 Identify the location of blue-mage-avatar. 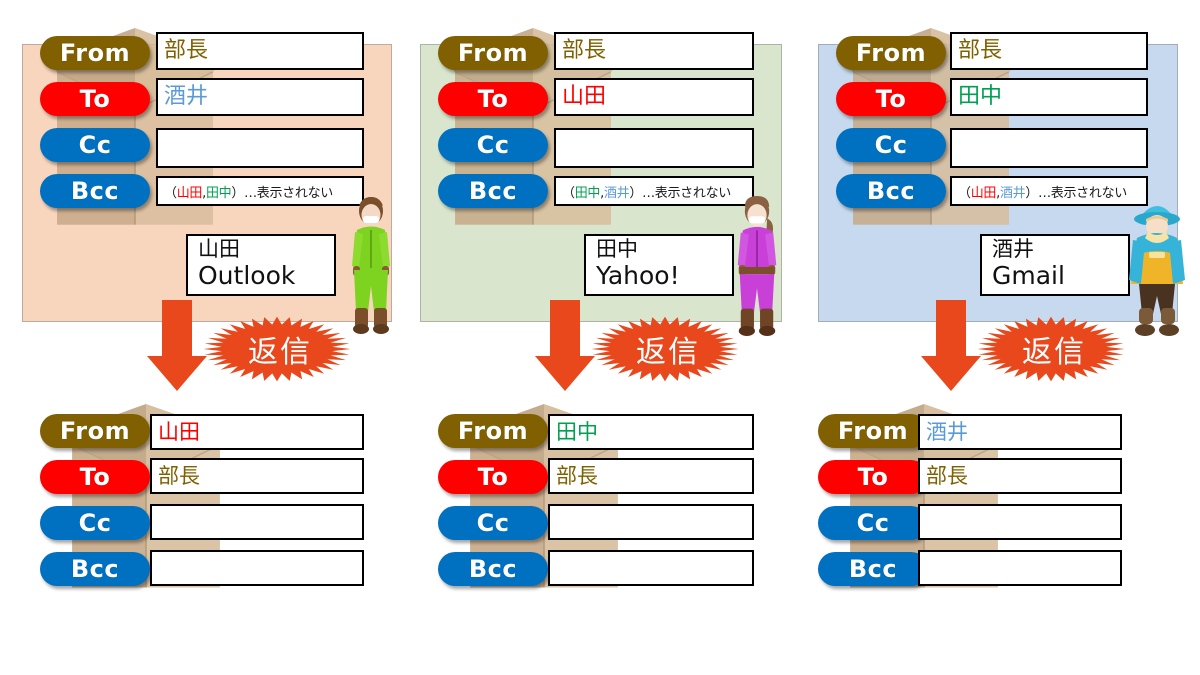
(1157, 267).